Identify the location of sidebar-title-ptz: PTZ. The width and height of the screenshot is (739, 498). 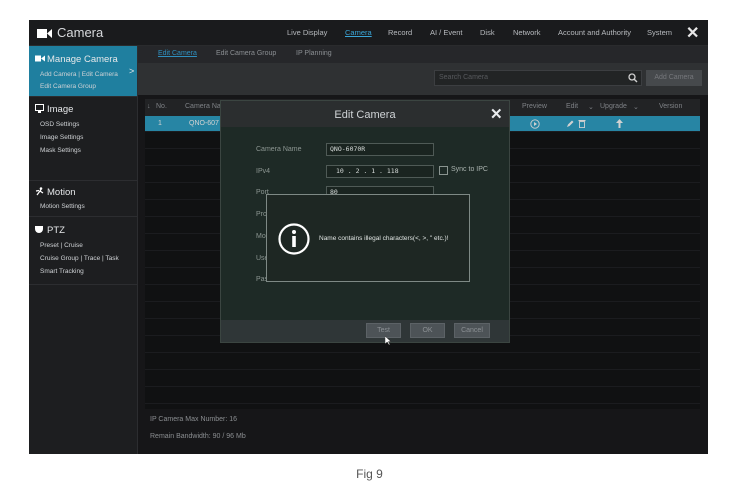
(56, 230).